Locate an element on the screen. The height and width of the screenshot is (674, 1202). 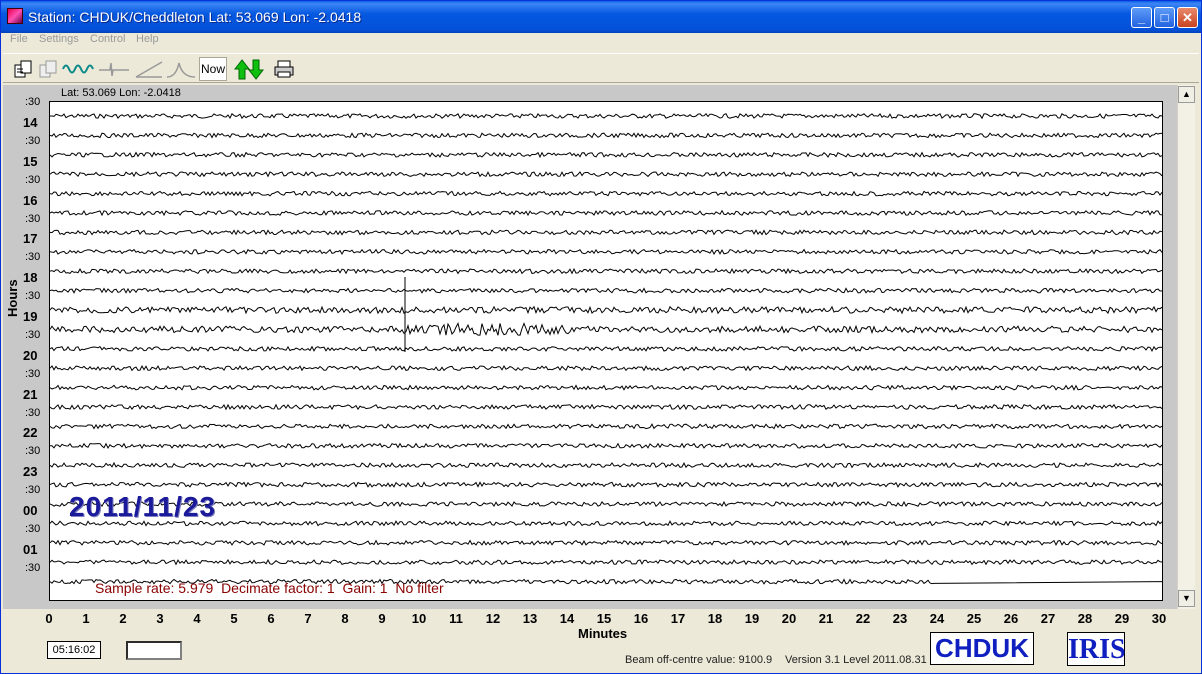
minimize-button: _ is located at coordinates (1141, 17).